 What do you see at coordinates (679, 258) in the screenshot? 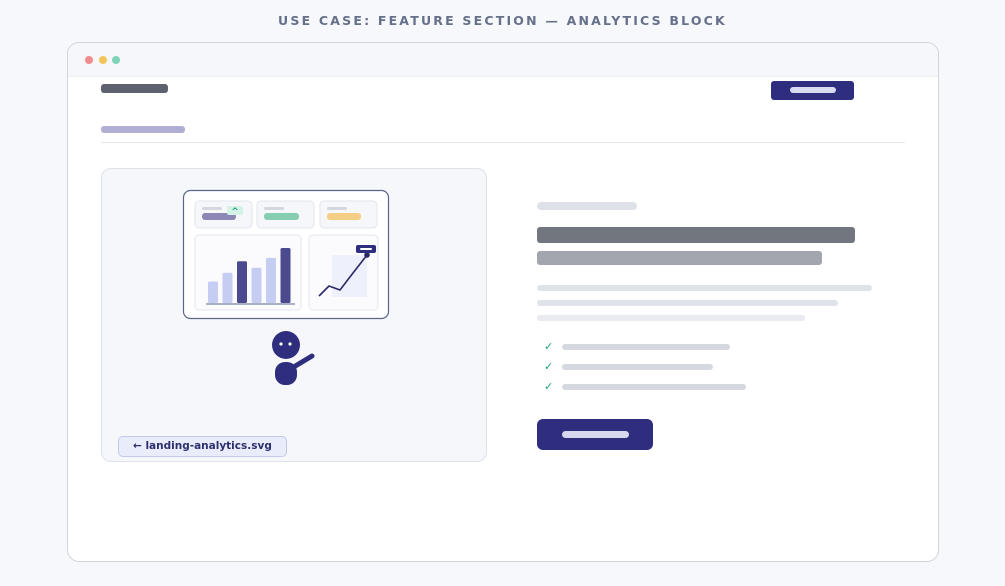
I see `heading-line-2-placeholder` at bounding box center [679, 258].